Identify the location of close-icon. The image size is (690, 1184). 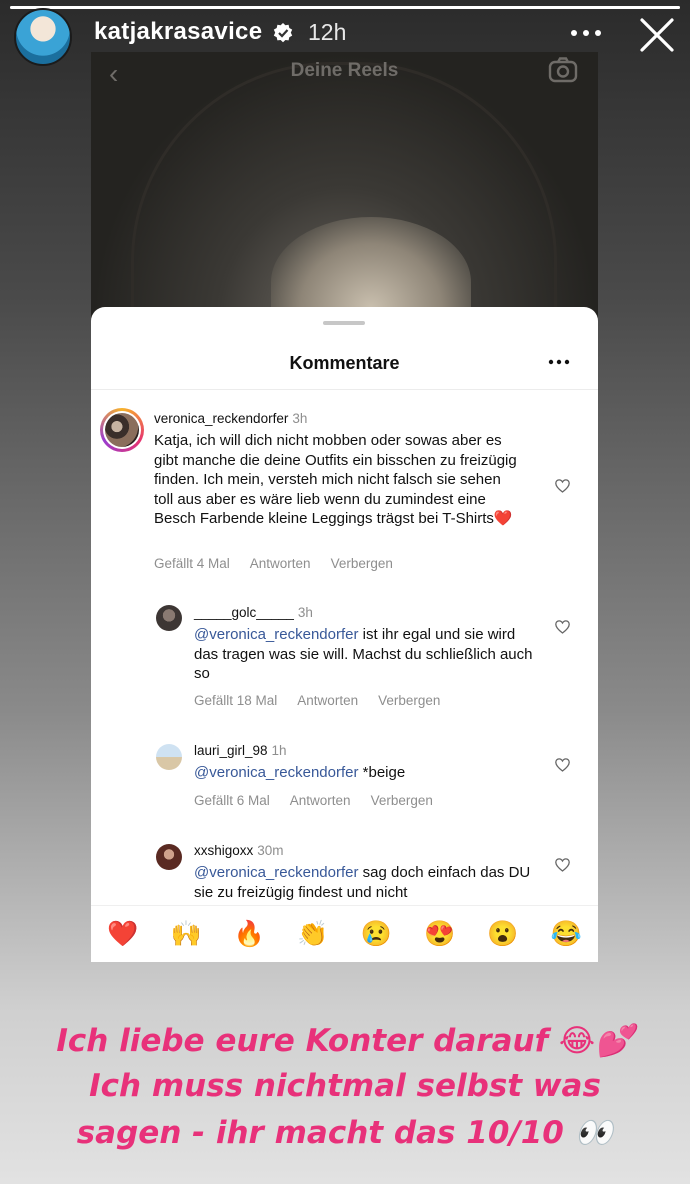
(657, 35).